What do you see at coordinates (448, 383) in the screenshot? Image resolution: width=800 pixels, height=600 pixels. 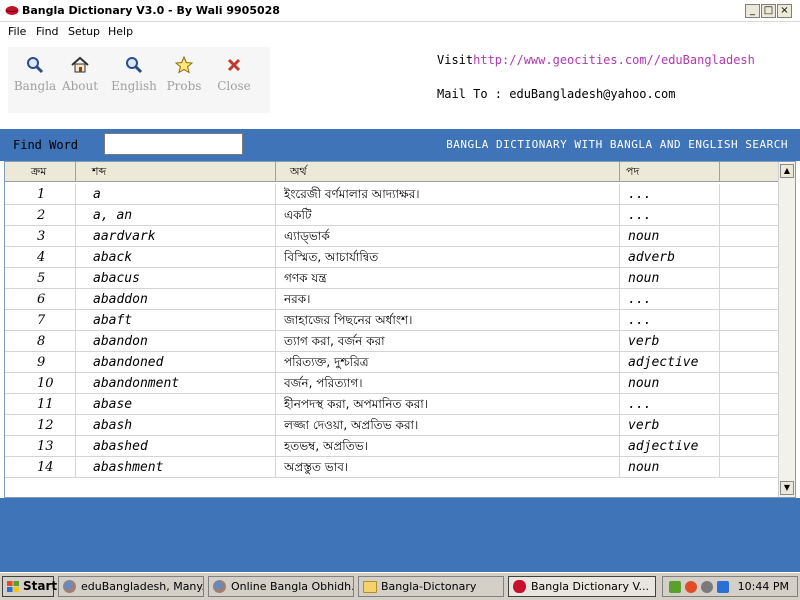 I see `row-meaning: বর্জন, পরিত্যাগ।` at bounding box center [448, 383].